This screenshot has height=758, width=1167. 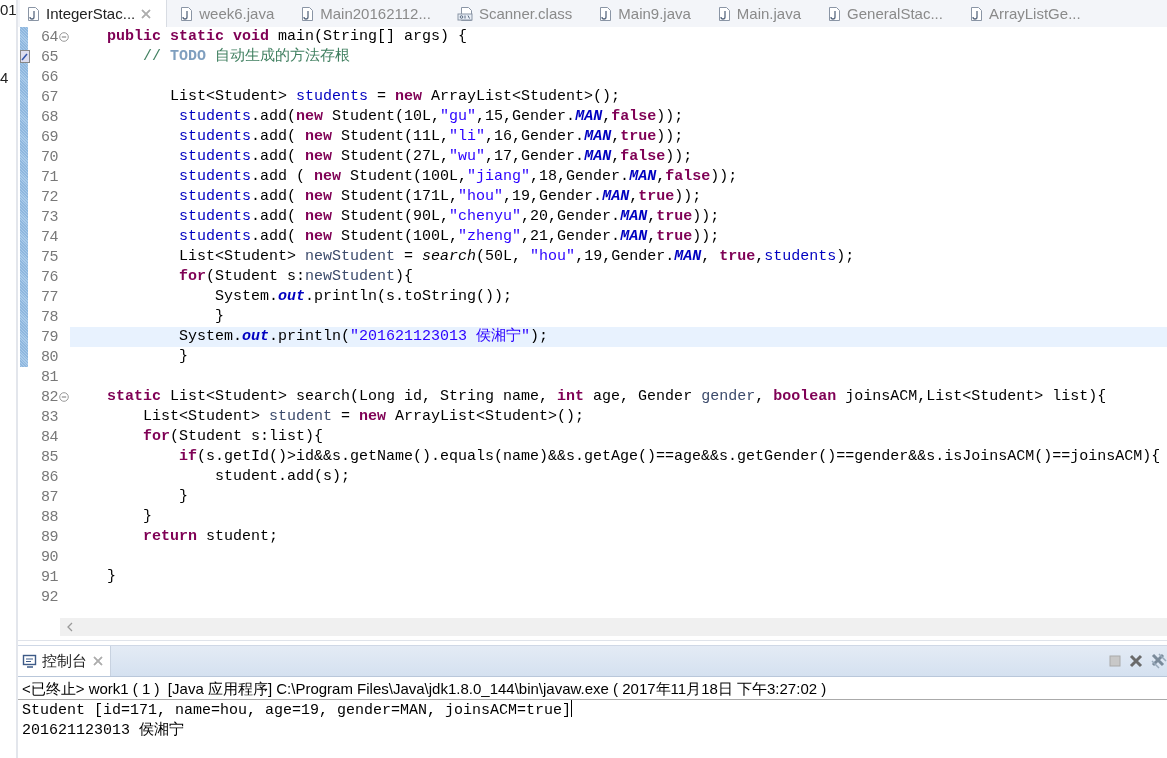 I want to click on line-number: 86, so click(x=49, y=477).